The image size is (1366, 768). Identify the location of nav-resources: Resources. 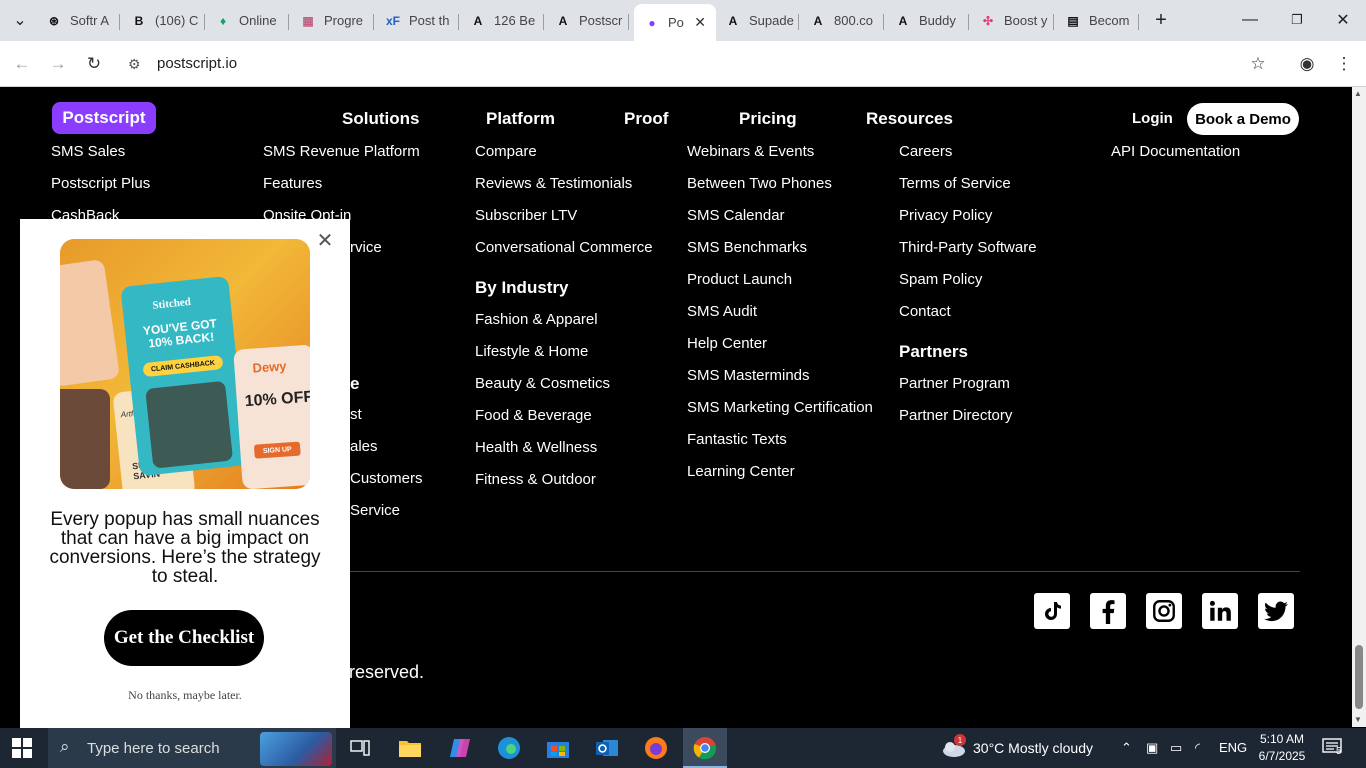
(909, 119).